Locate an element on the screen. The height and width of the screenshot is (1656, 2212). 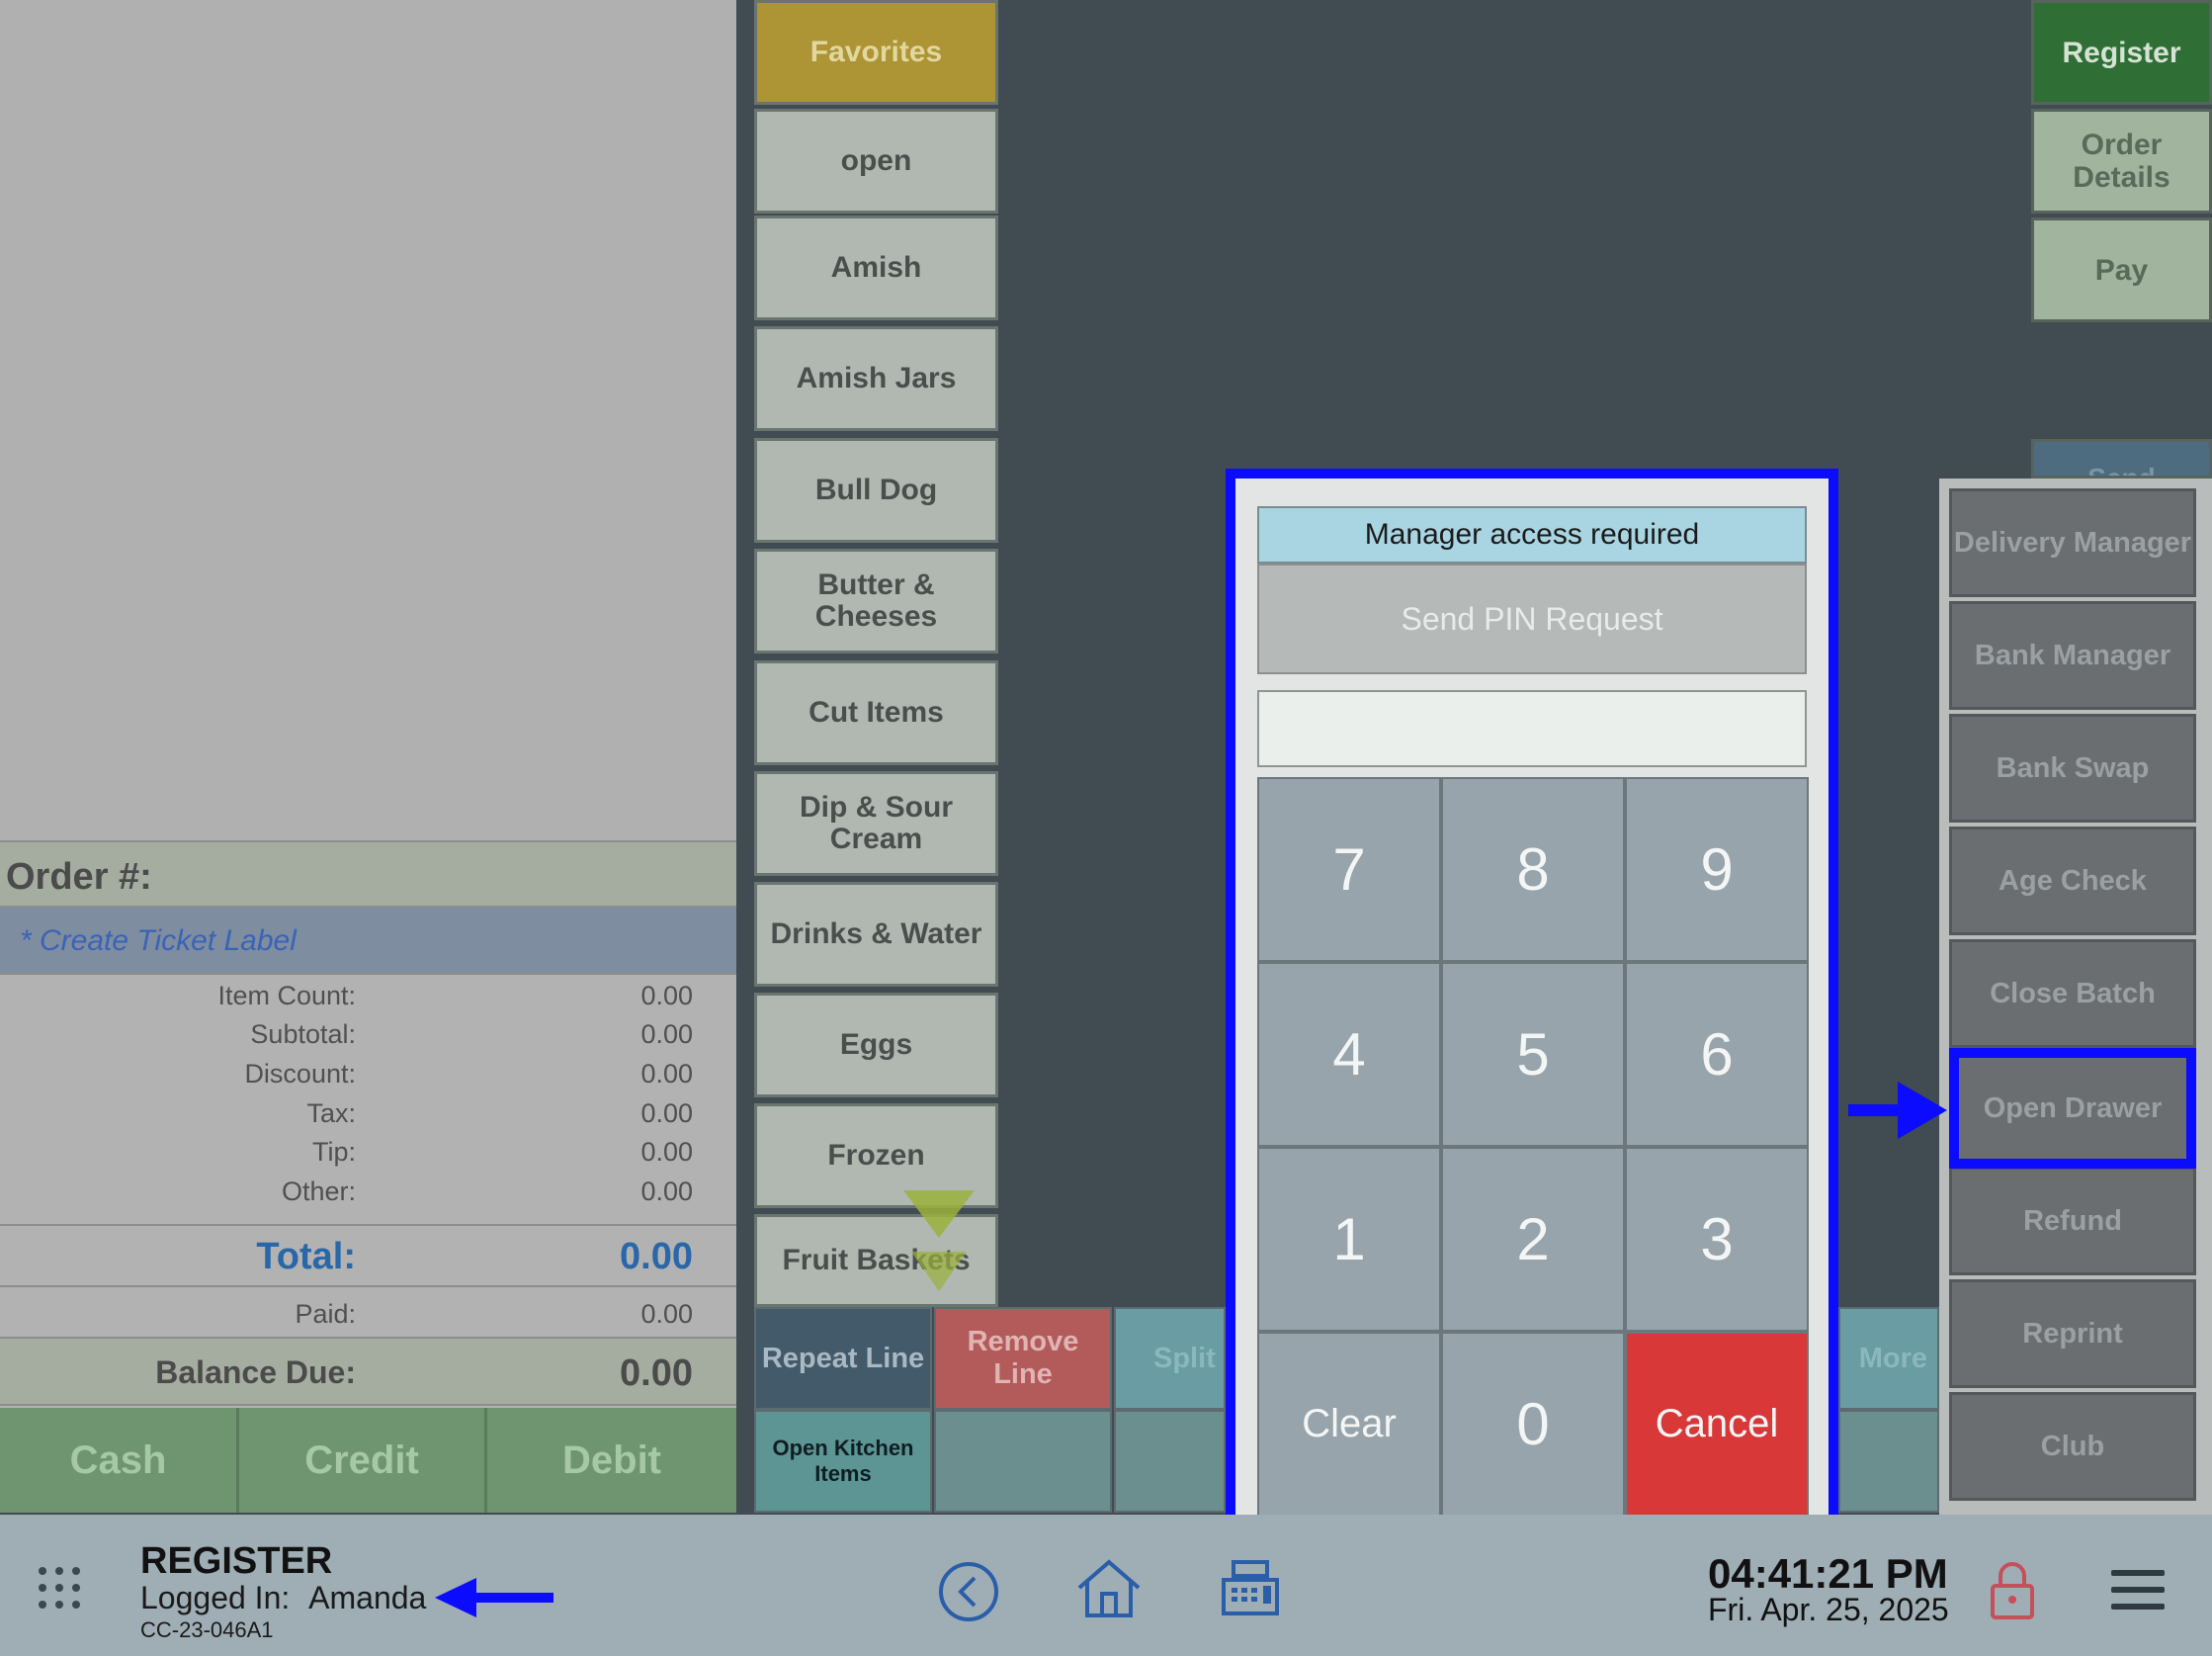
back-icon is located at coordinates (968, 1591).